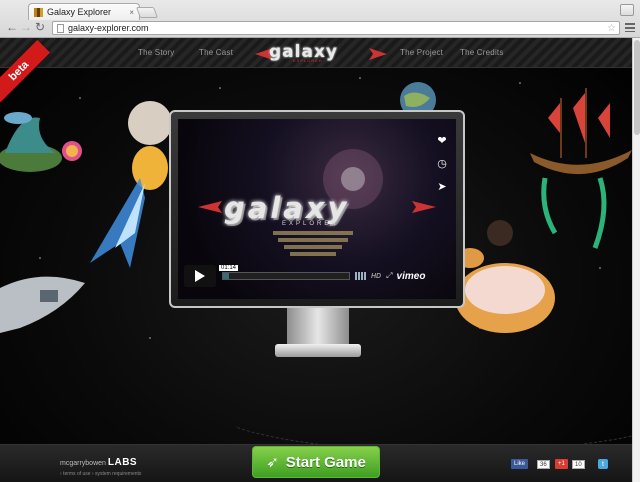  Describe the element at coordinates (156, 52) in the screenshot. I see `nav-the-story: The Story` at that location.